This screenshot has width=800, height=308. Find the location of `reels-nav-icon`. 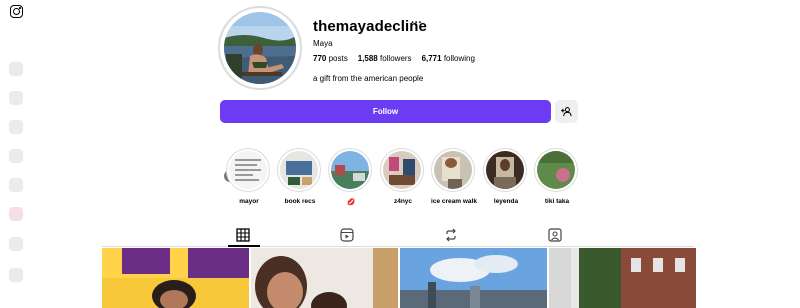

reels-nav-icon is located at coordinates (16, 156).